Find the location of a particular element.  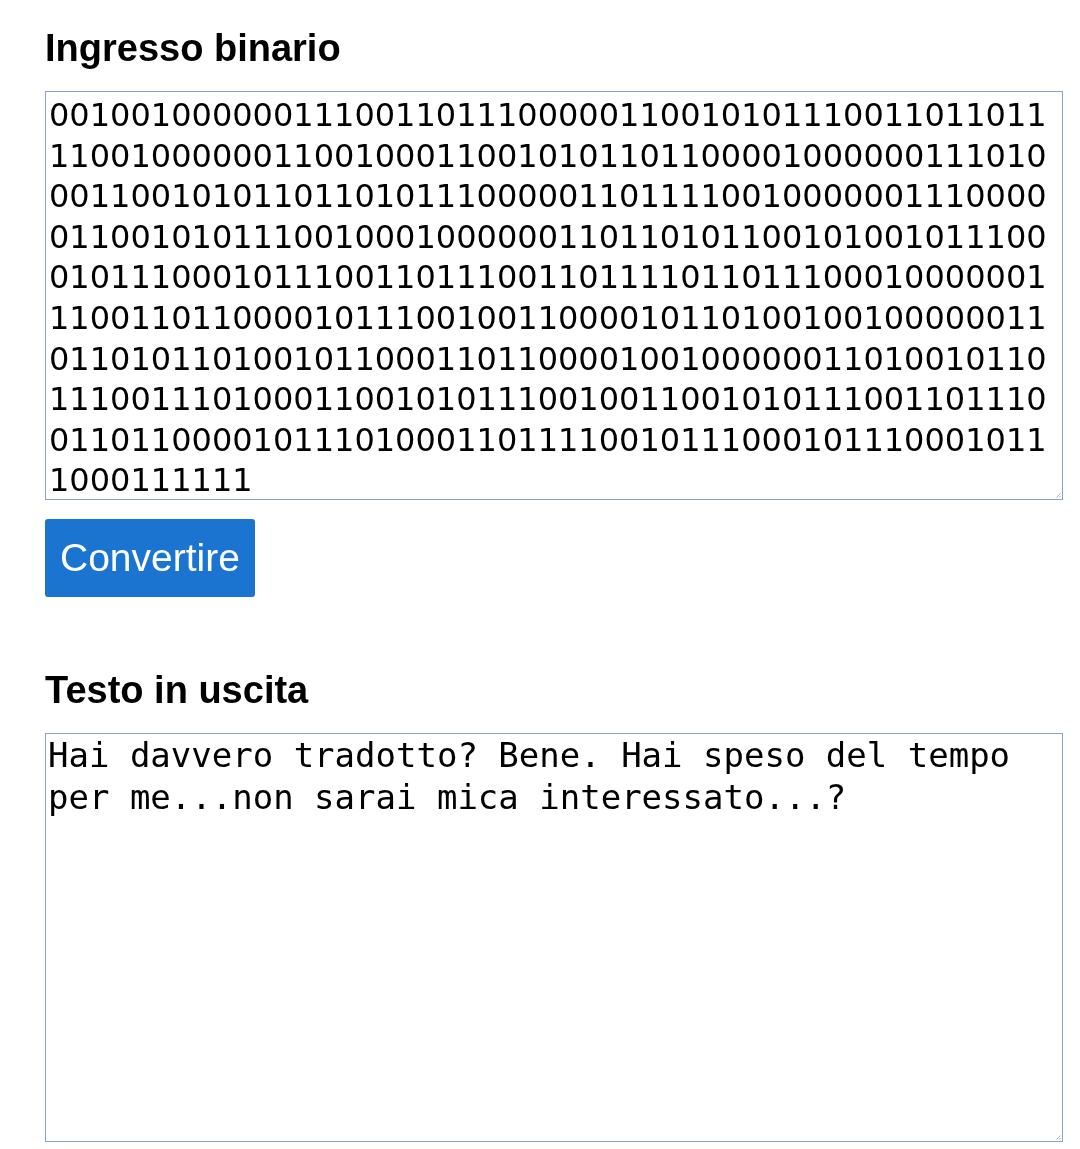

section-heading: Ingresso binario is located at coordinates (193, 48).